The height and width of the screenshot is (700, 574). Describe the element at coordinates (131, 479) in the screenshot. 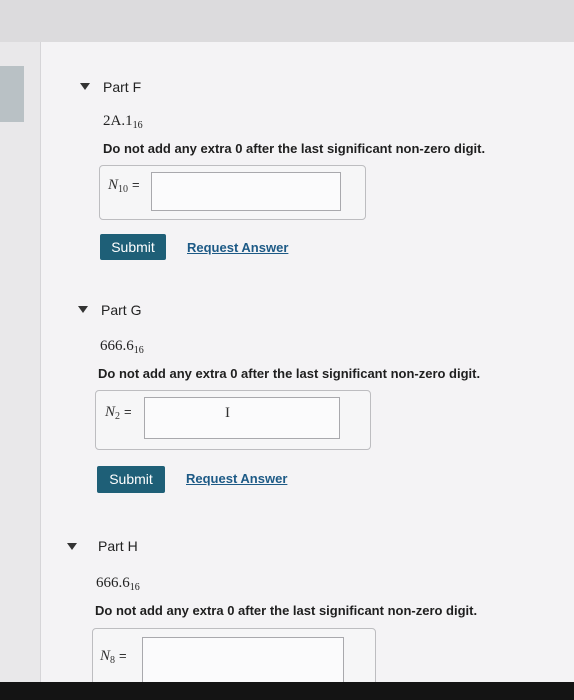

I see `part-g-submit-button: Submit` at that location.